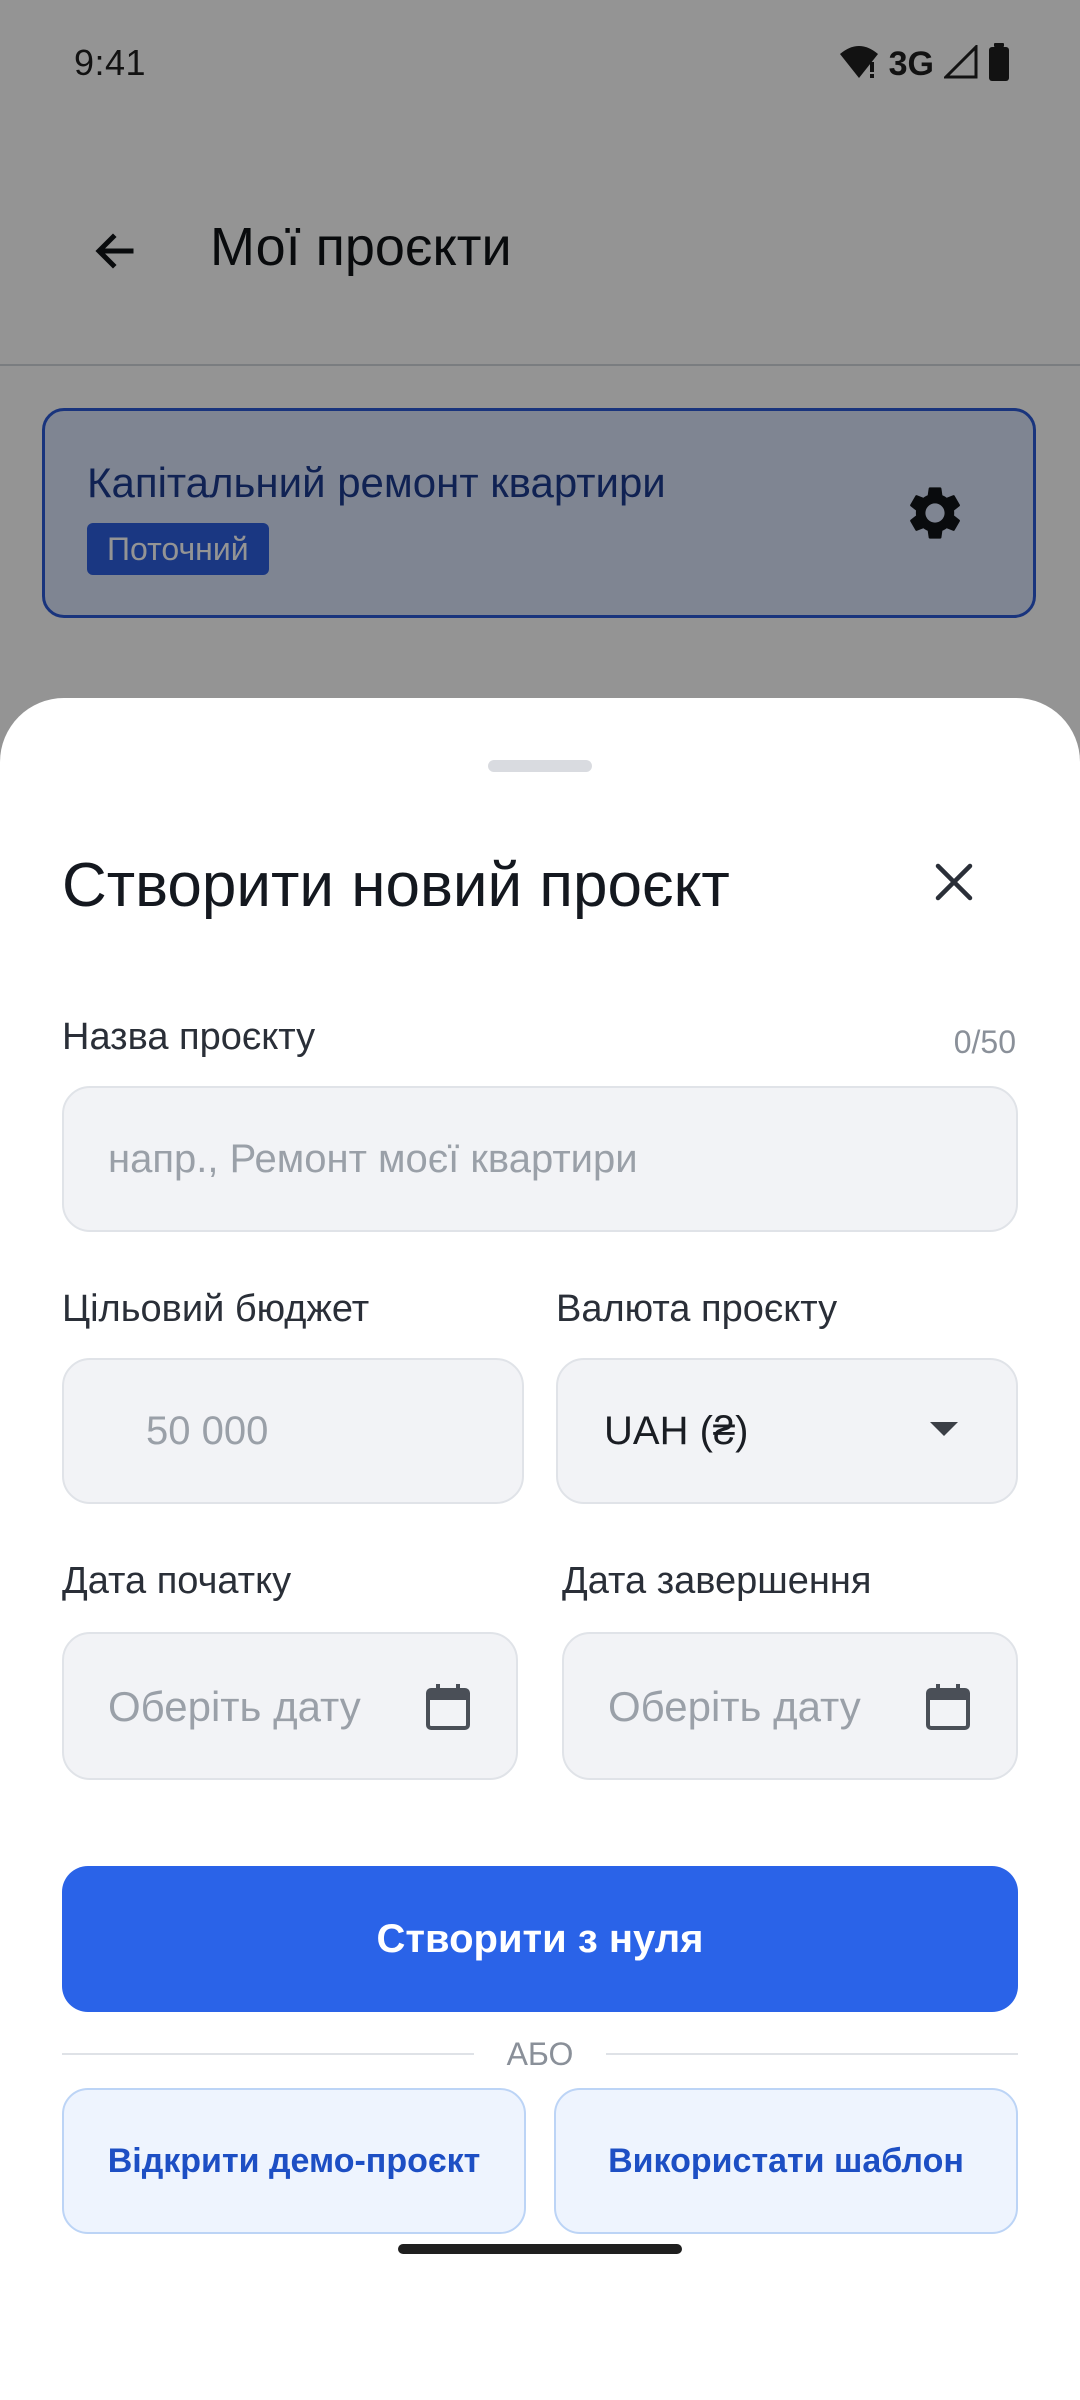 This screenshot has height=2400, width=1080. What do you see at coordinates (984, 1042) in the screenshot?
I see `char-counter: 0/50` at bounding box center [984, 1042].